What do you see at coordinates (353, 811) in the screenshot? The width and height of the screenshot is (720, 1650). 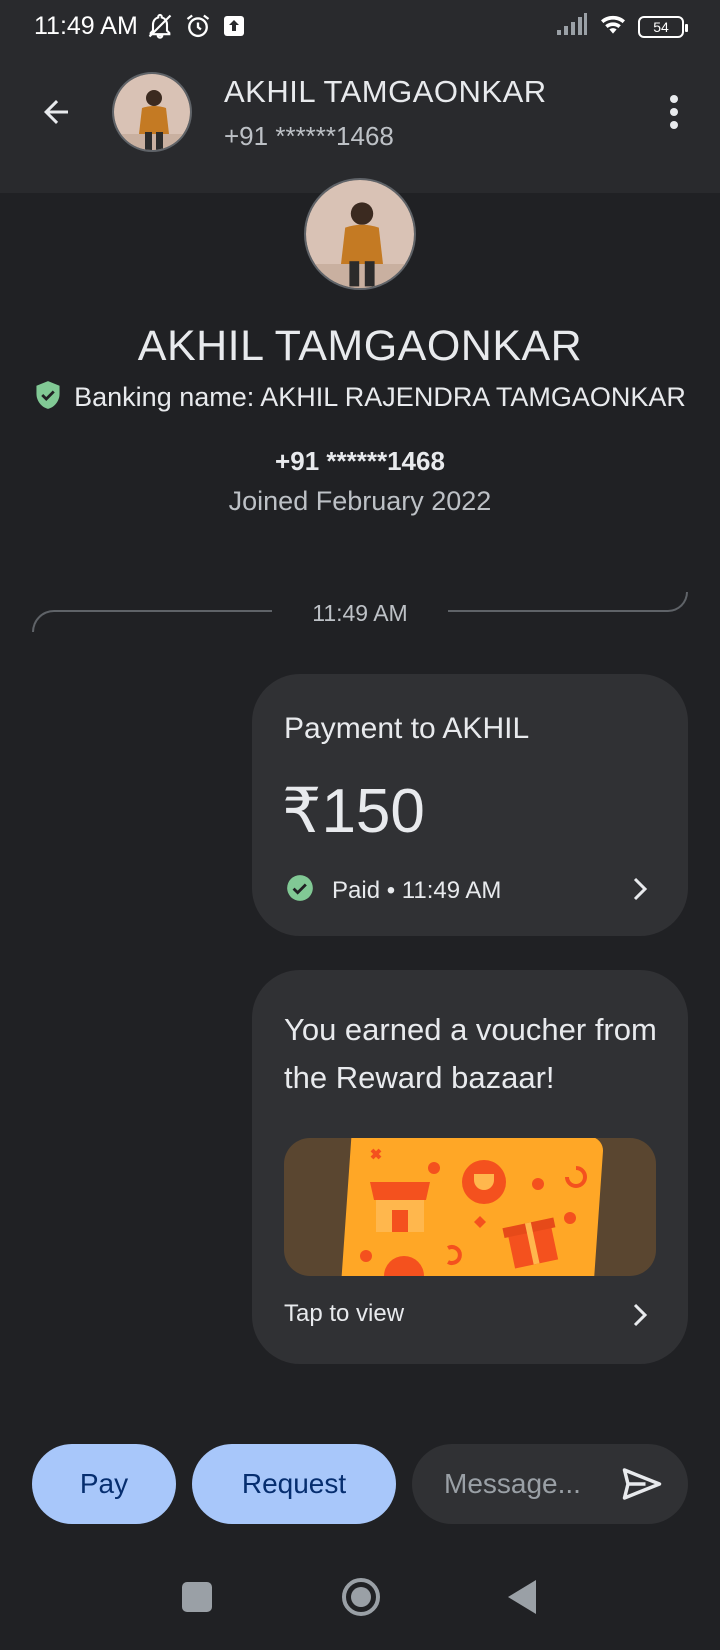 I see `payment-amount: ₹150` at bounding box center [353, 811].